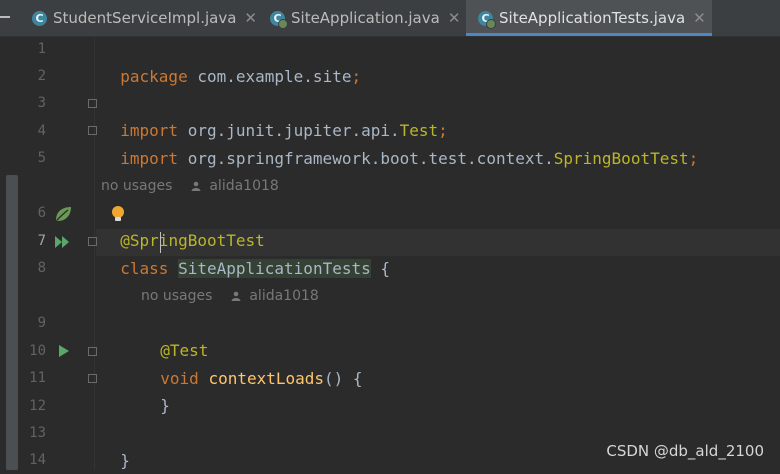  Describe the element at coordinates (149, 158) in the screenshot. I see `keyword: import` at that location.